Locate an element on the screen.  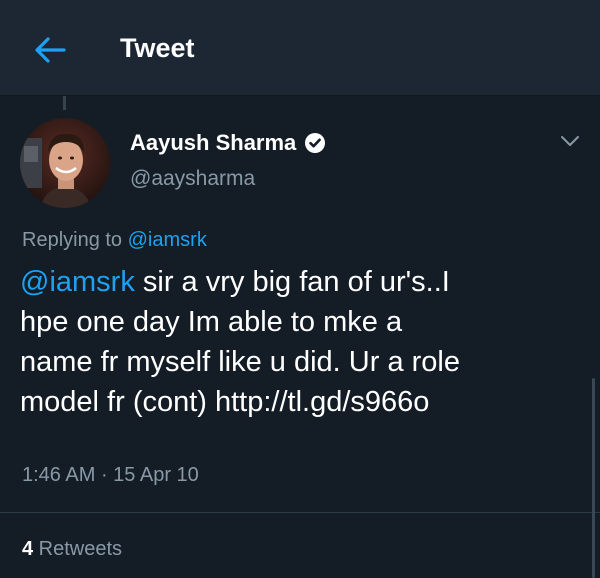
replying-to-line: Replying to @iamsrk is located at coordinates (114, 240).